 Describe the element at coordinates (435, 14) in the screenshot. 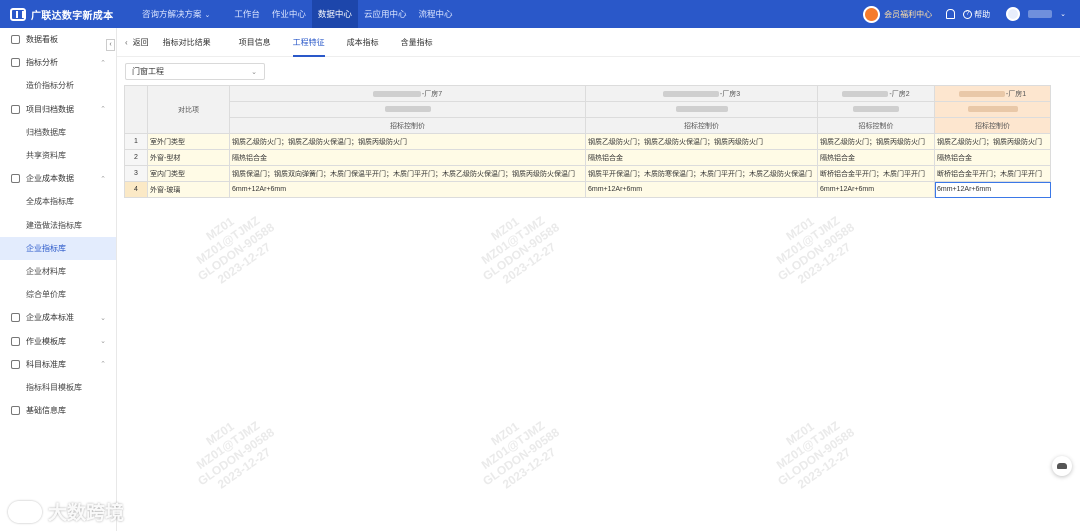

I see `nav-process-center: 流程中心` at that location.